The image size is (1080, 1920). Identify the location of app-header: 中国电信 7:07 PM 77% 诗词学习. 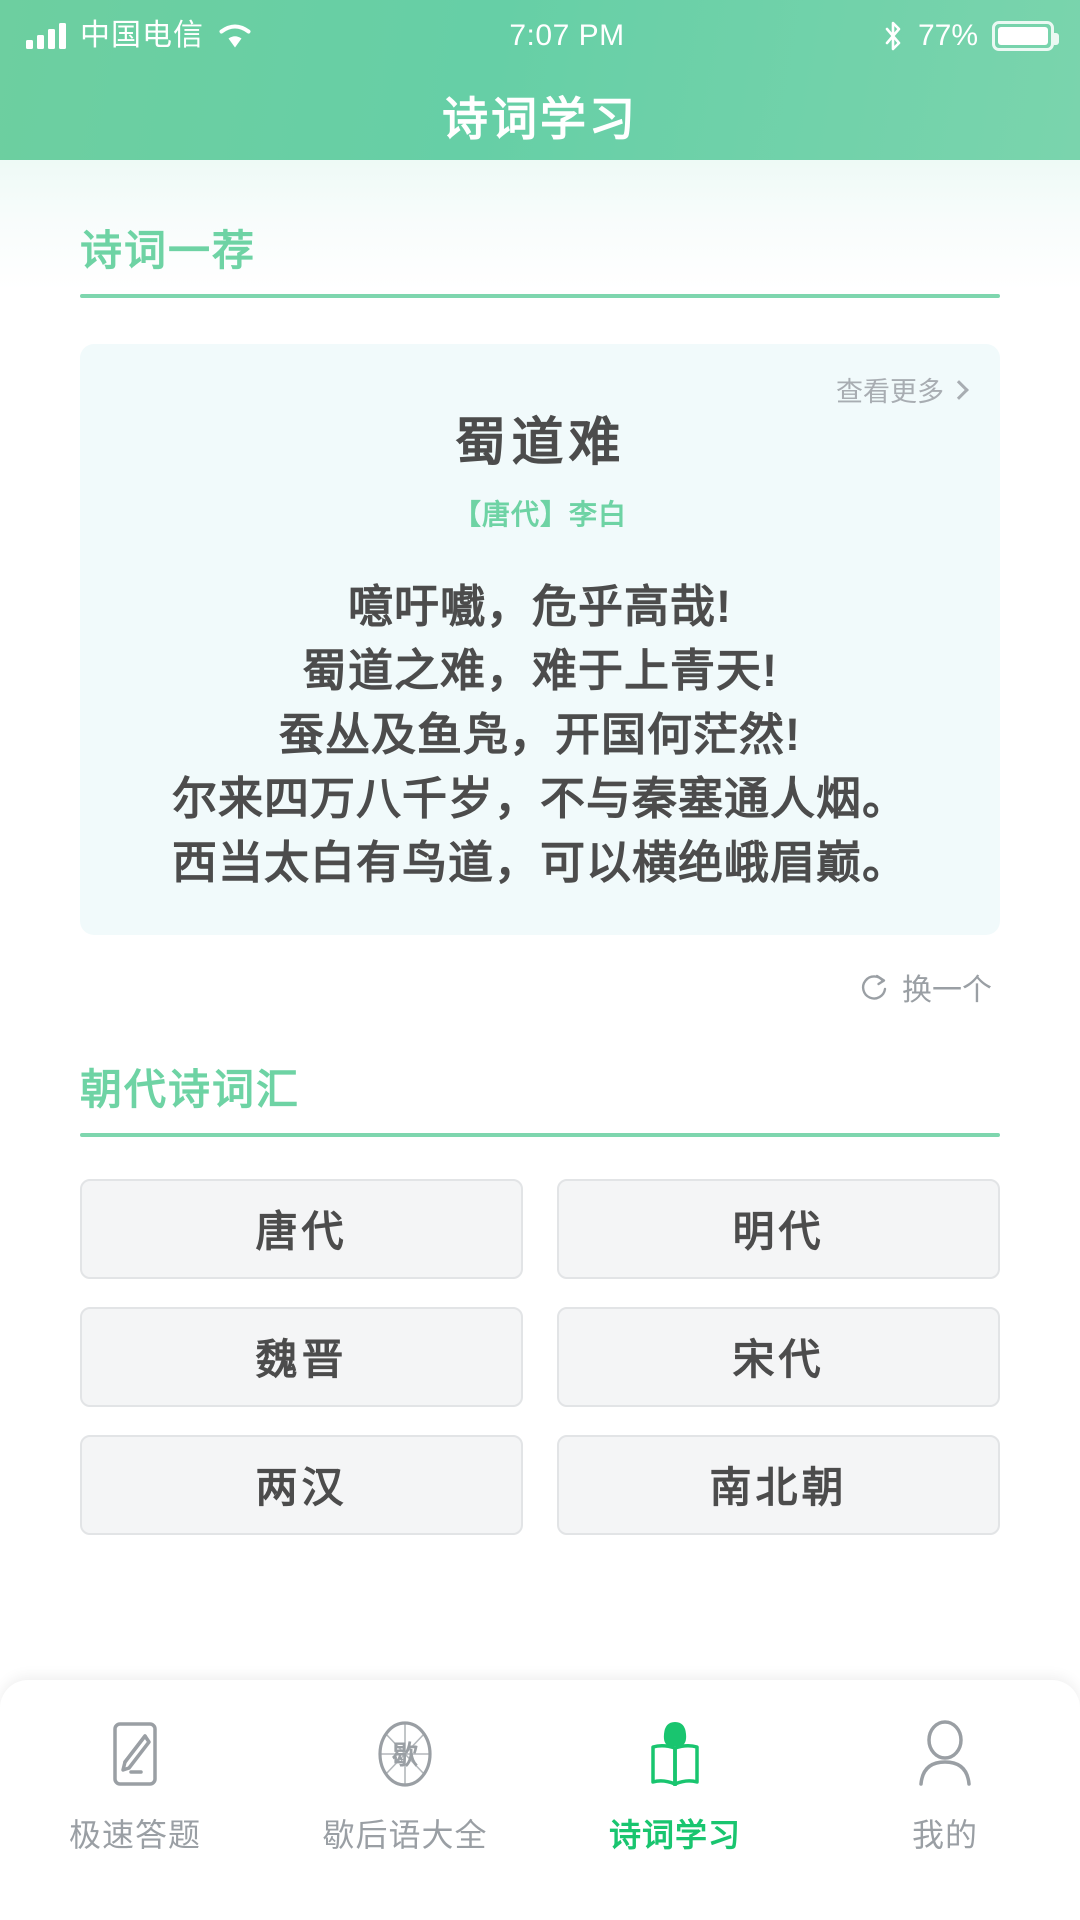
(540, 80).